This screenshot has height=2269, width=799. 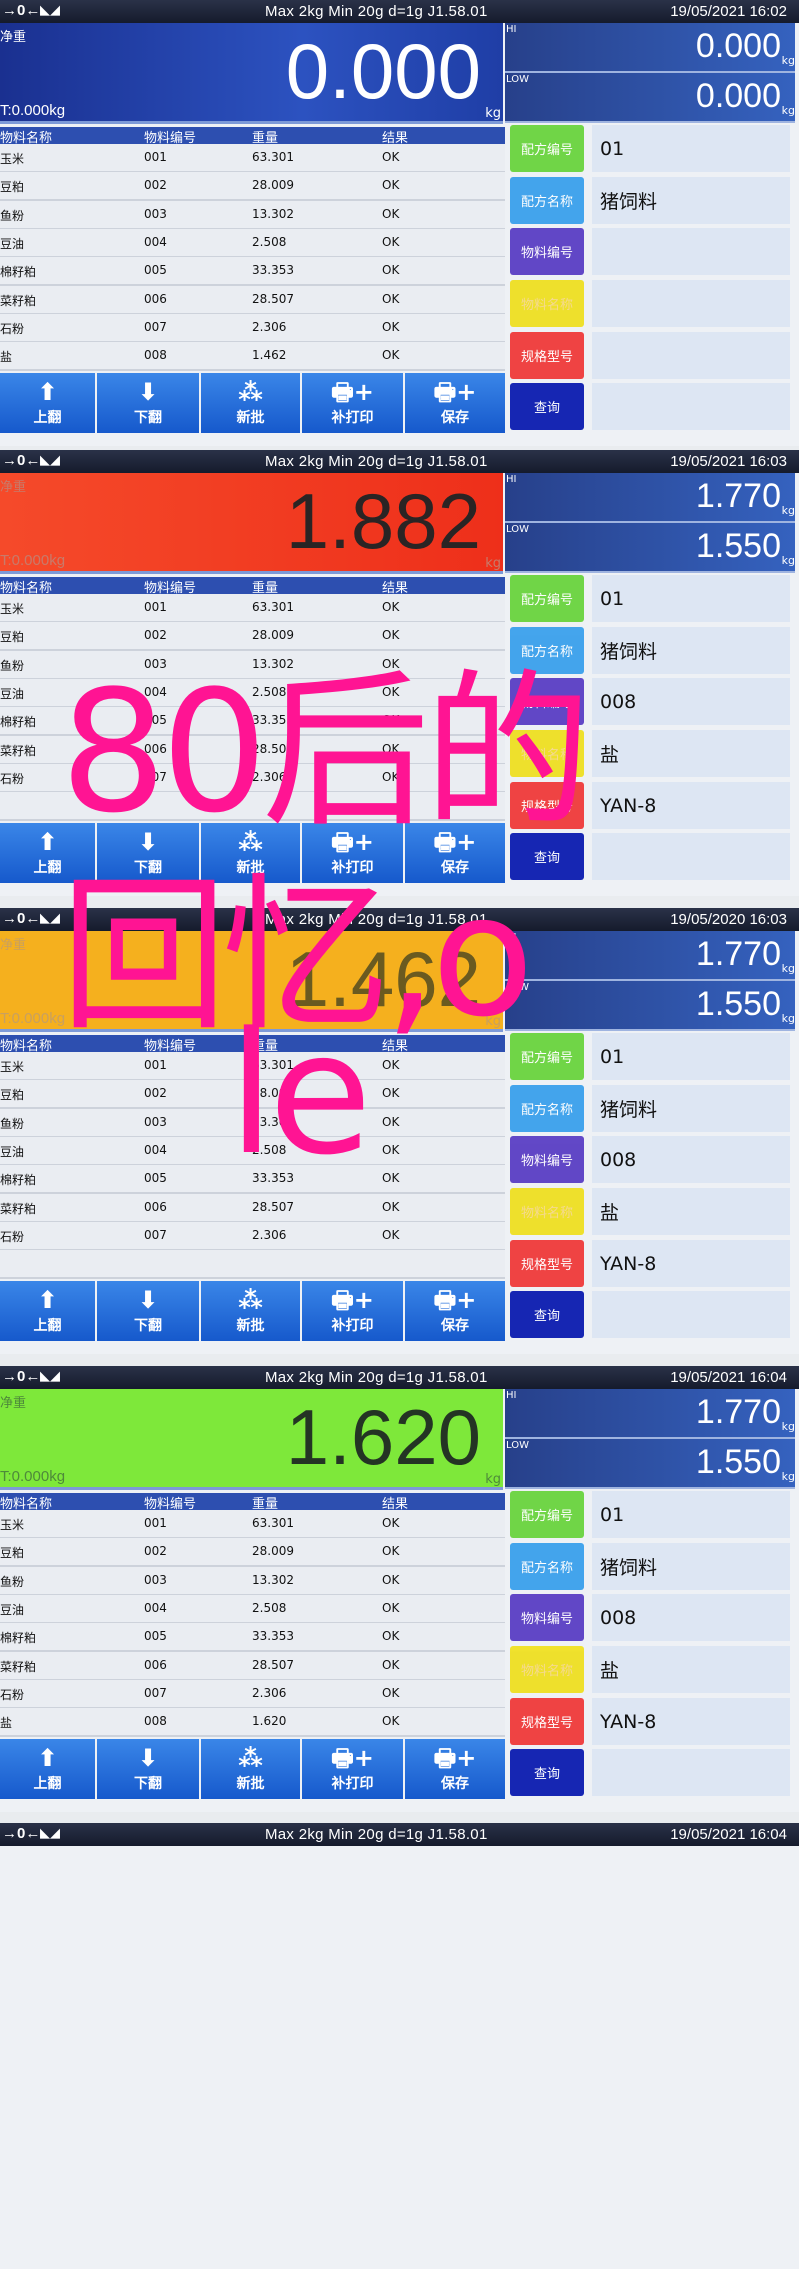 I want to click on field-value-text: 盐, so click(x=610, y=1213).